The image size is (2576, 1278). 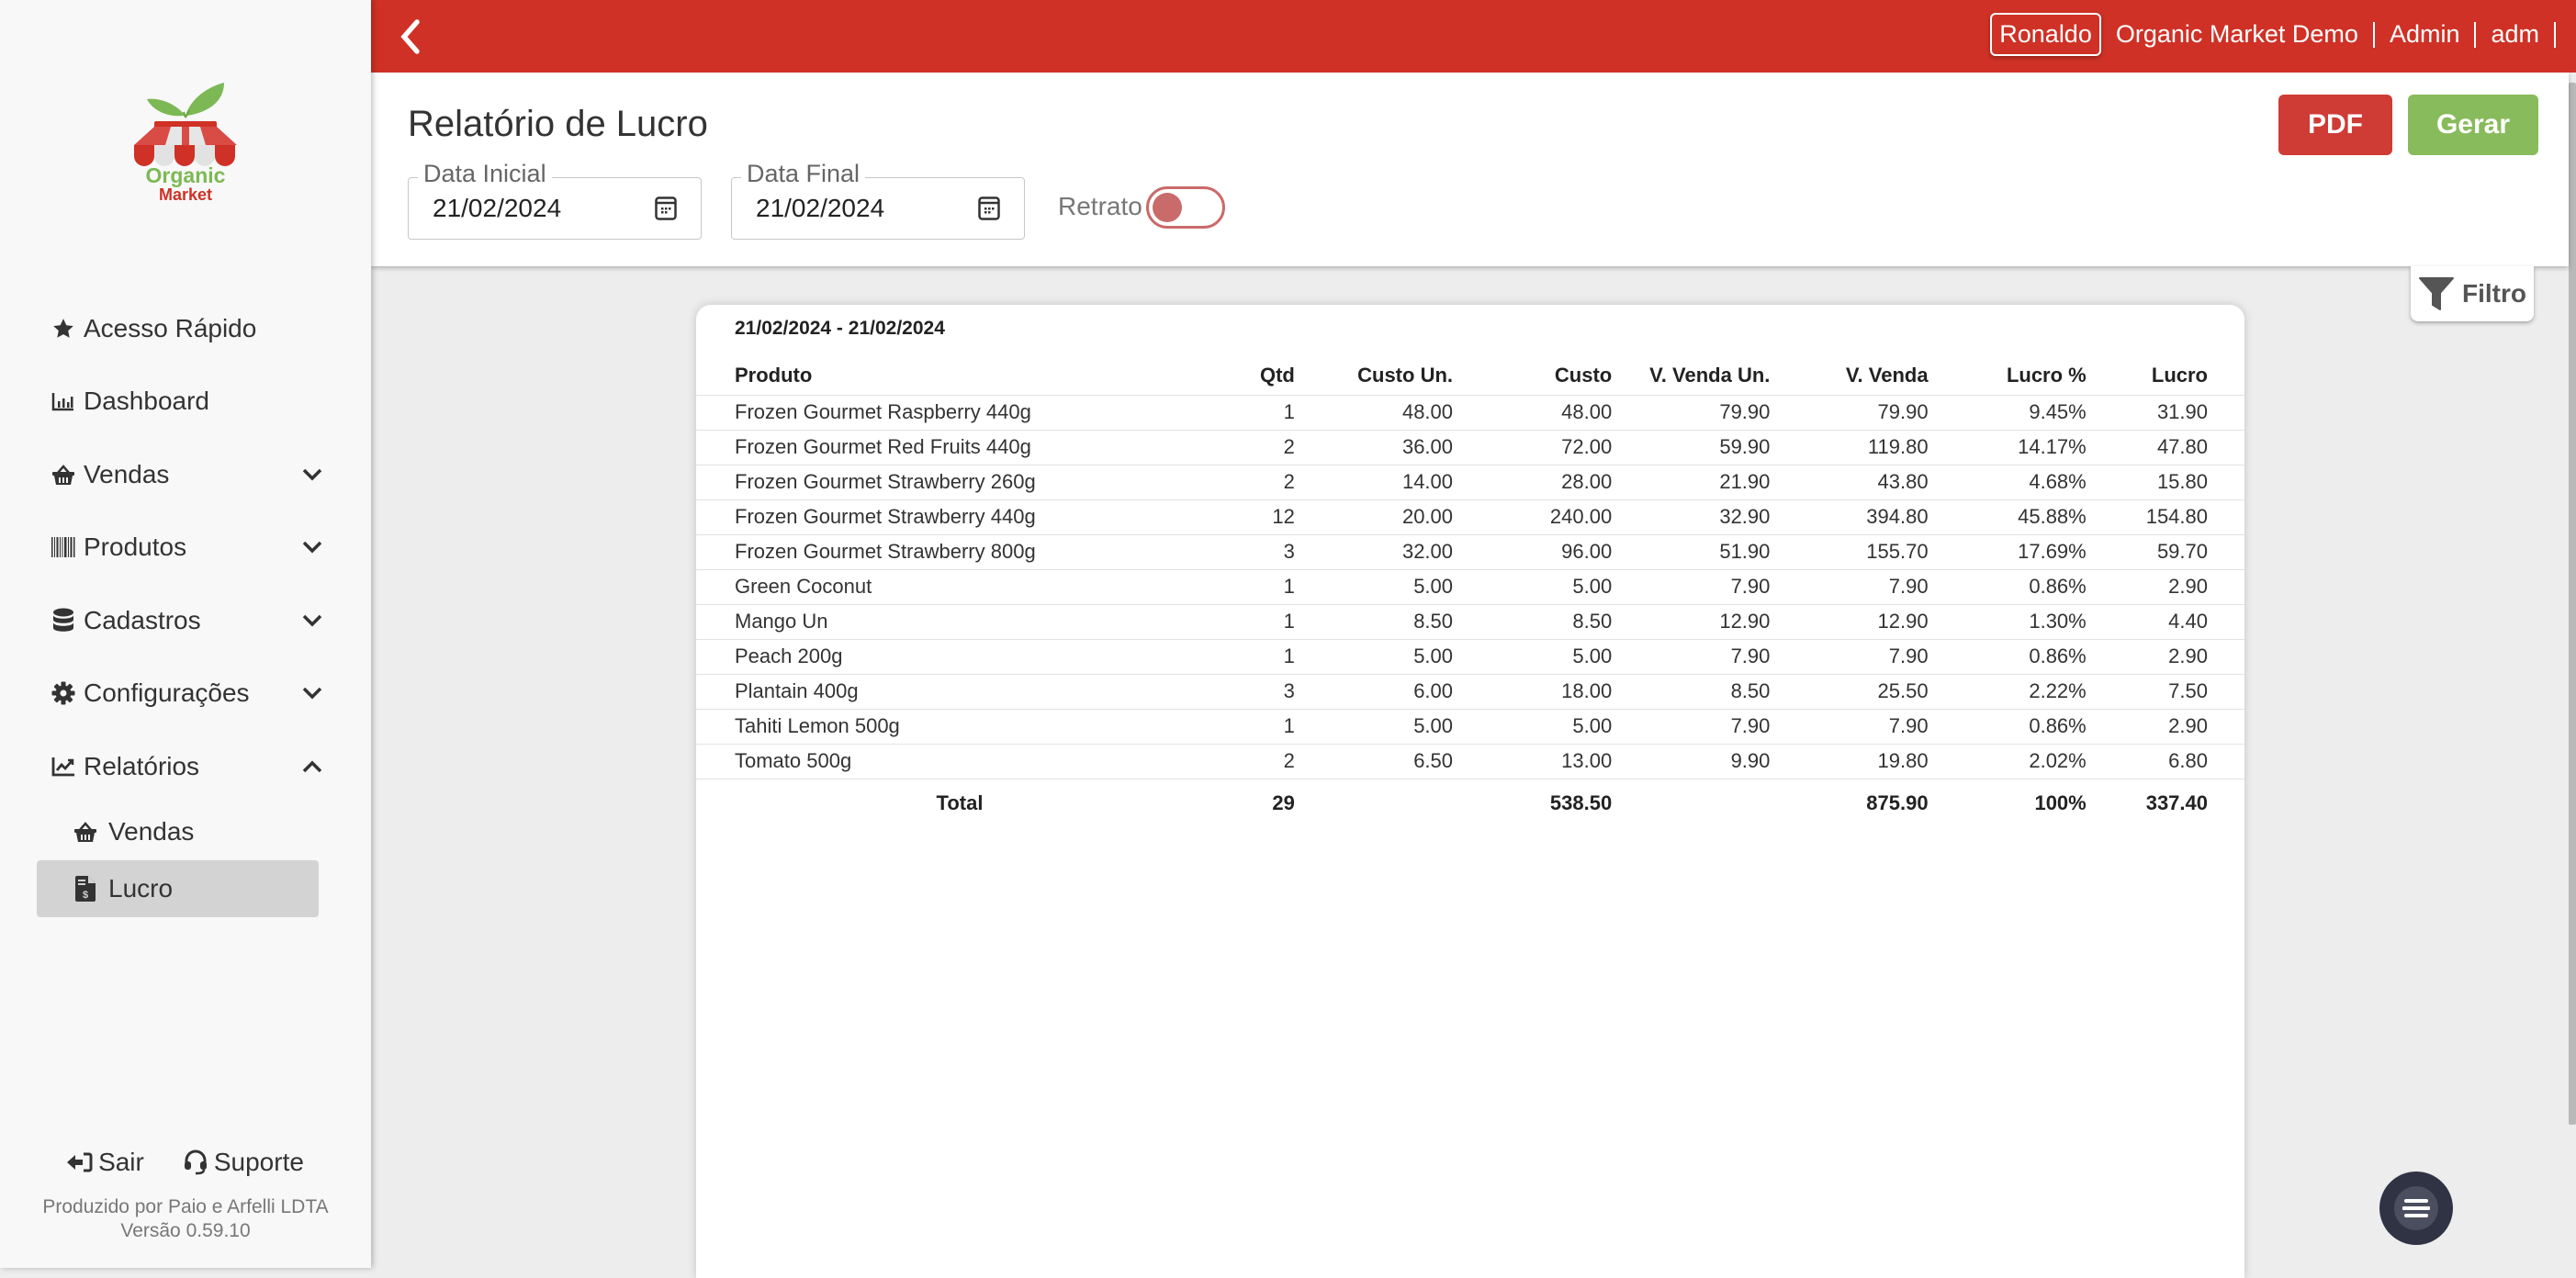 What do you see at coordinates (1691, 691) in the screenshot?
I see `cell-venda-un: 8.50` at bounding box center [1691, 691].